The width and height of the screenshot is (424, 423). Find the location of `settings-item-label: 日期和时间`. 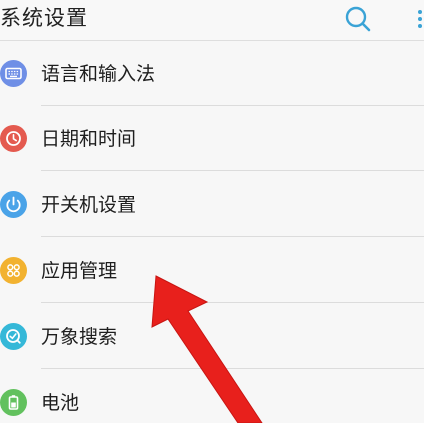

settings-item-label: 日期和时间 is located at coordinates (89, 139).